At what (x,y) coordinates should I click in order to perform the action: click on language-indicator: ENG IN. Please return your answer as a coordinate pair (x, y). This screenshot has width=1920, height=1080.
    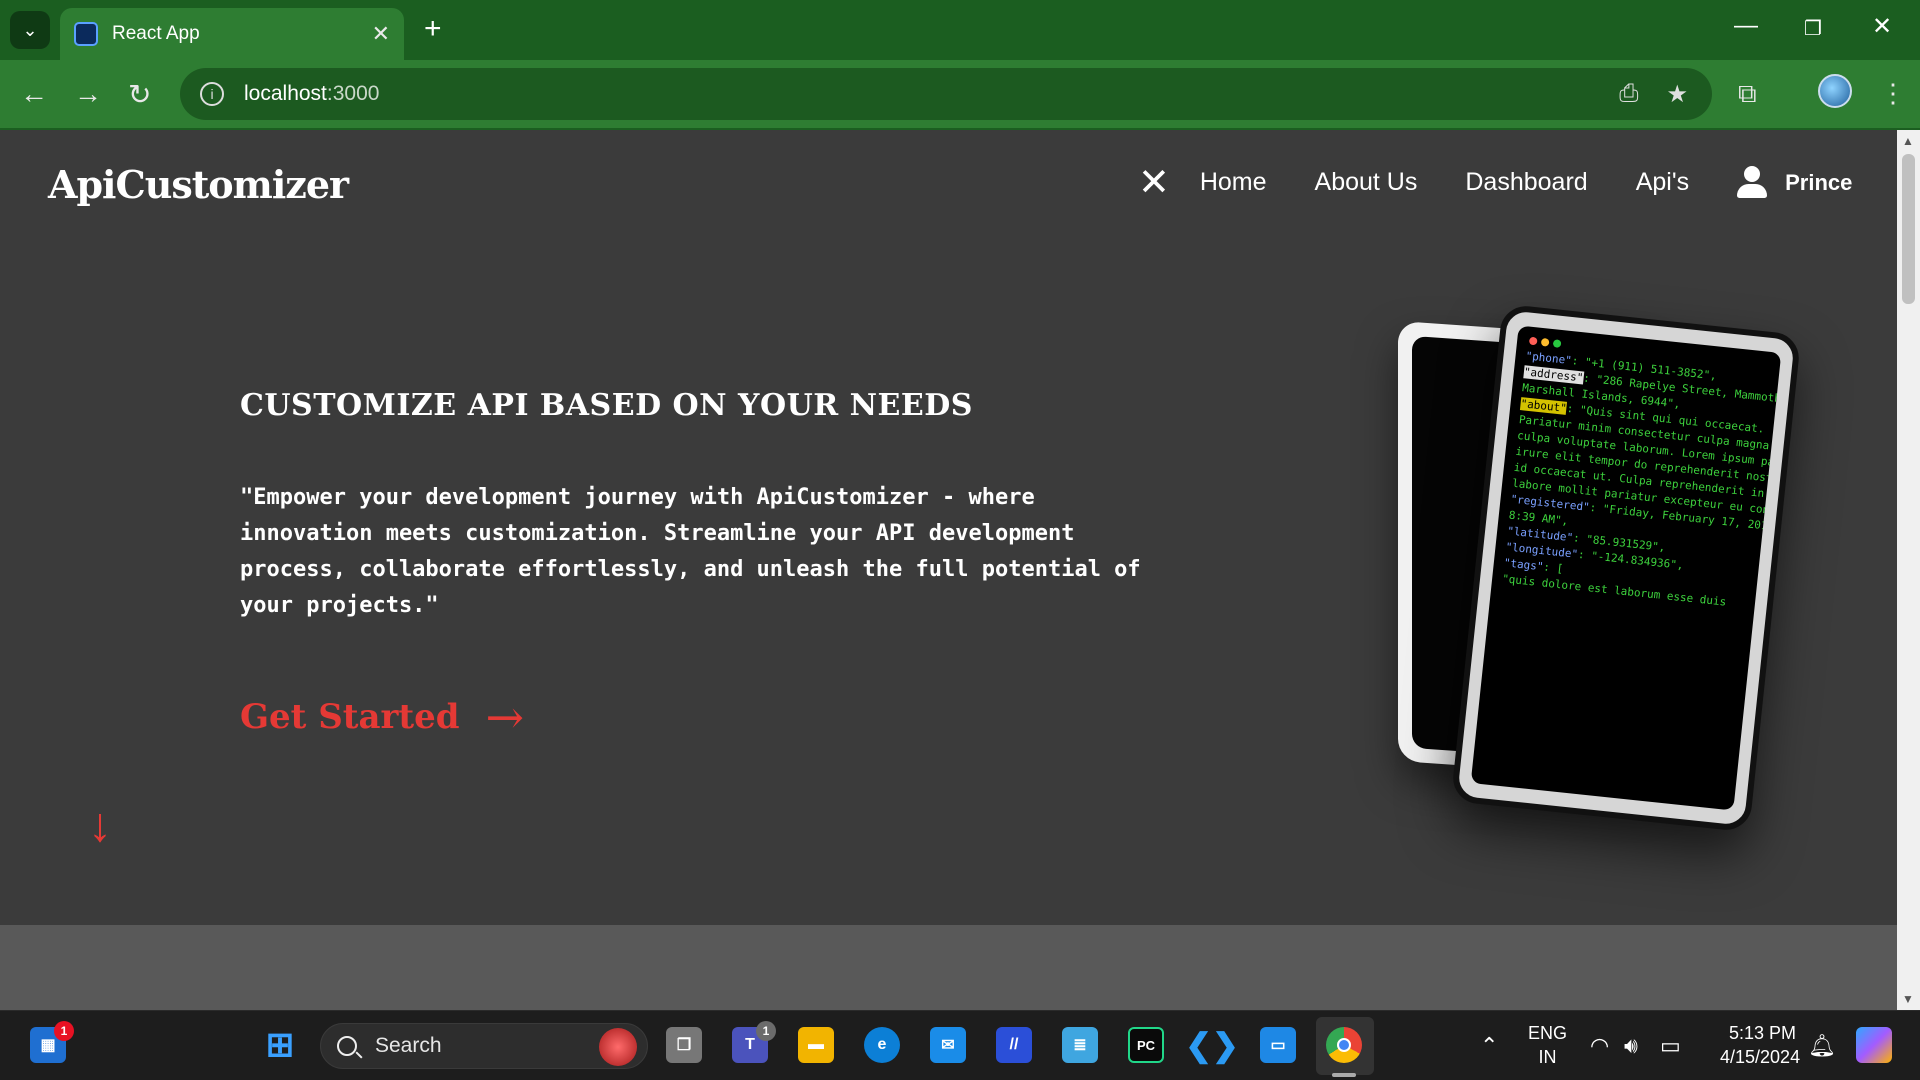
    Looking at the image, I should click on (1547, 1045).